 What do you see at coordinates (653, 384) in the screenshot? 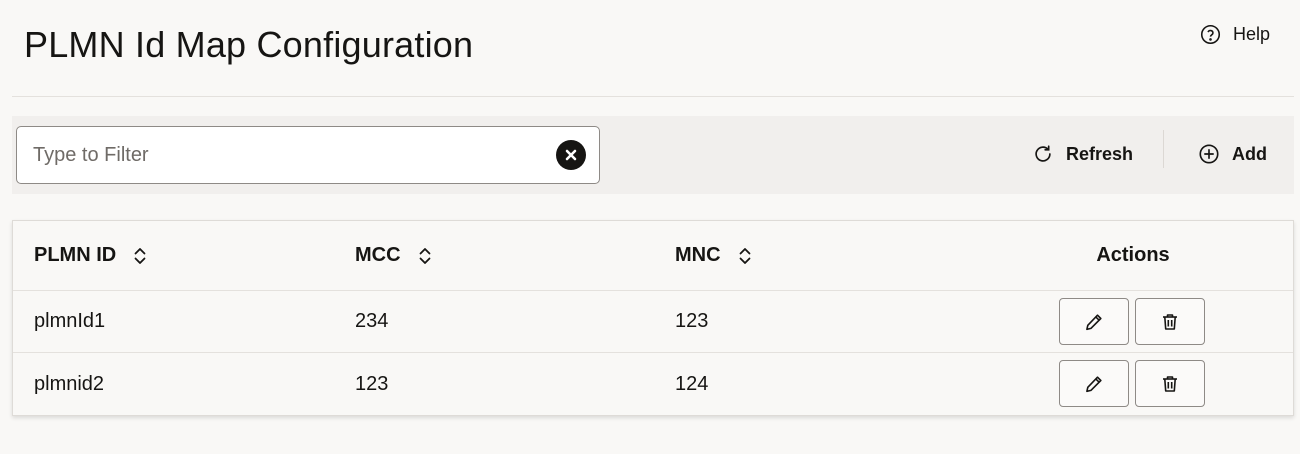
I see `table-row: plmnid2 123 124` at bounding box center [653, 384].